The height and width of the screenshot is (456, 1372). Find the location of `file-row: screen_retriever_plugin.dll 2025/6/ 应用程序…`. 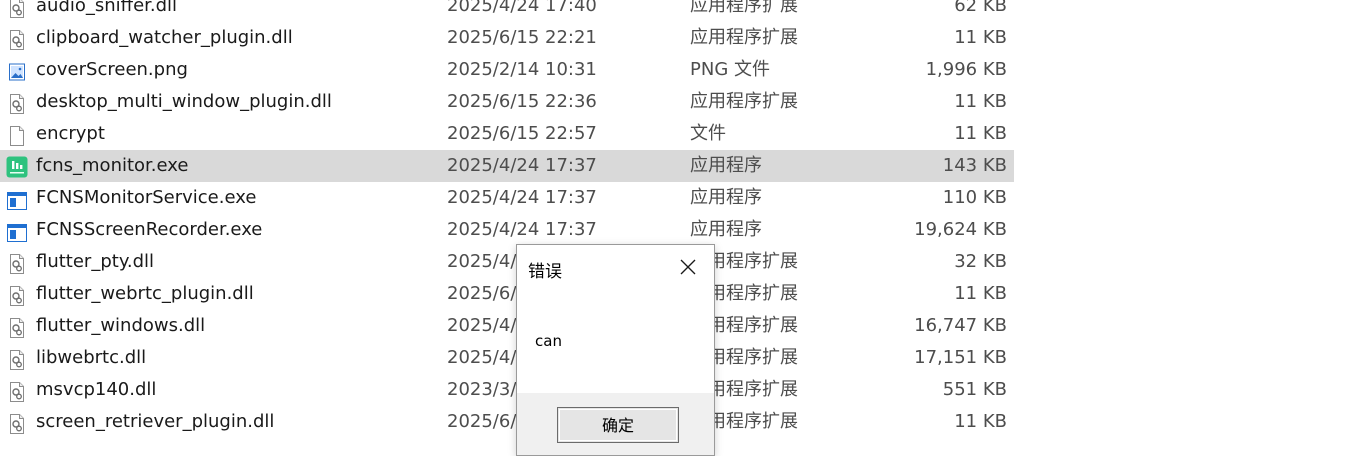

file-row: screen_retriever_plugin.dll 2025/6/ 应用程序… is located at coordinates (507, 422).